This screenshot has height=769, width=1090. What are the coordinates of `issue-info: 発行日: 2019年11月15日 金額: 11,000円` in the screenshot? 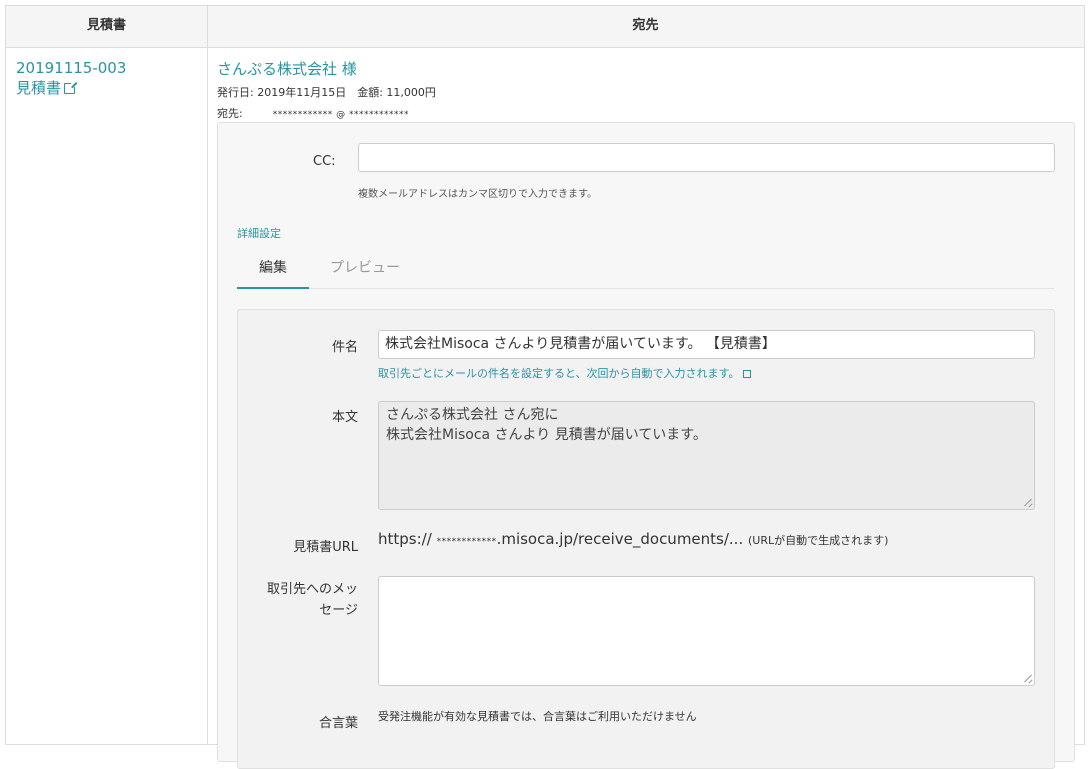 It's located at (326, 92).